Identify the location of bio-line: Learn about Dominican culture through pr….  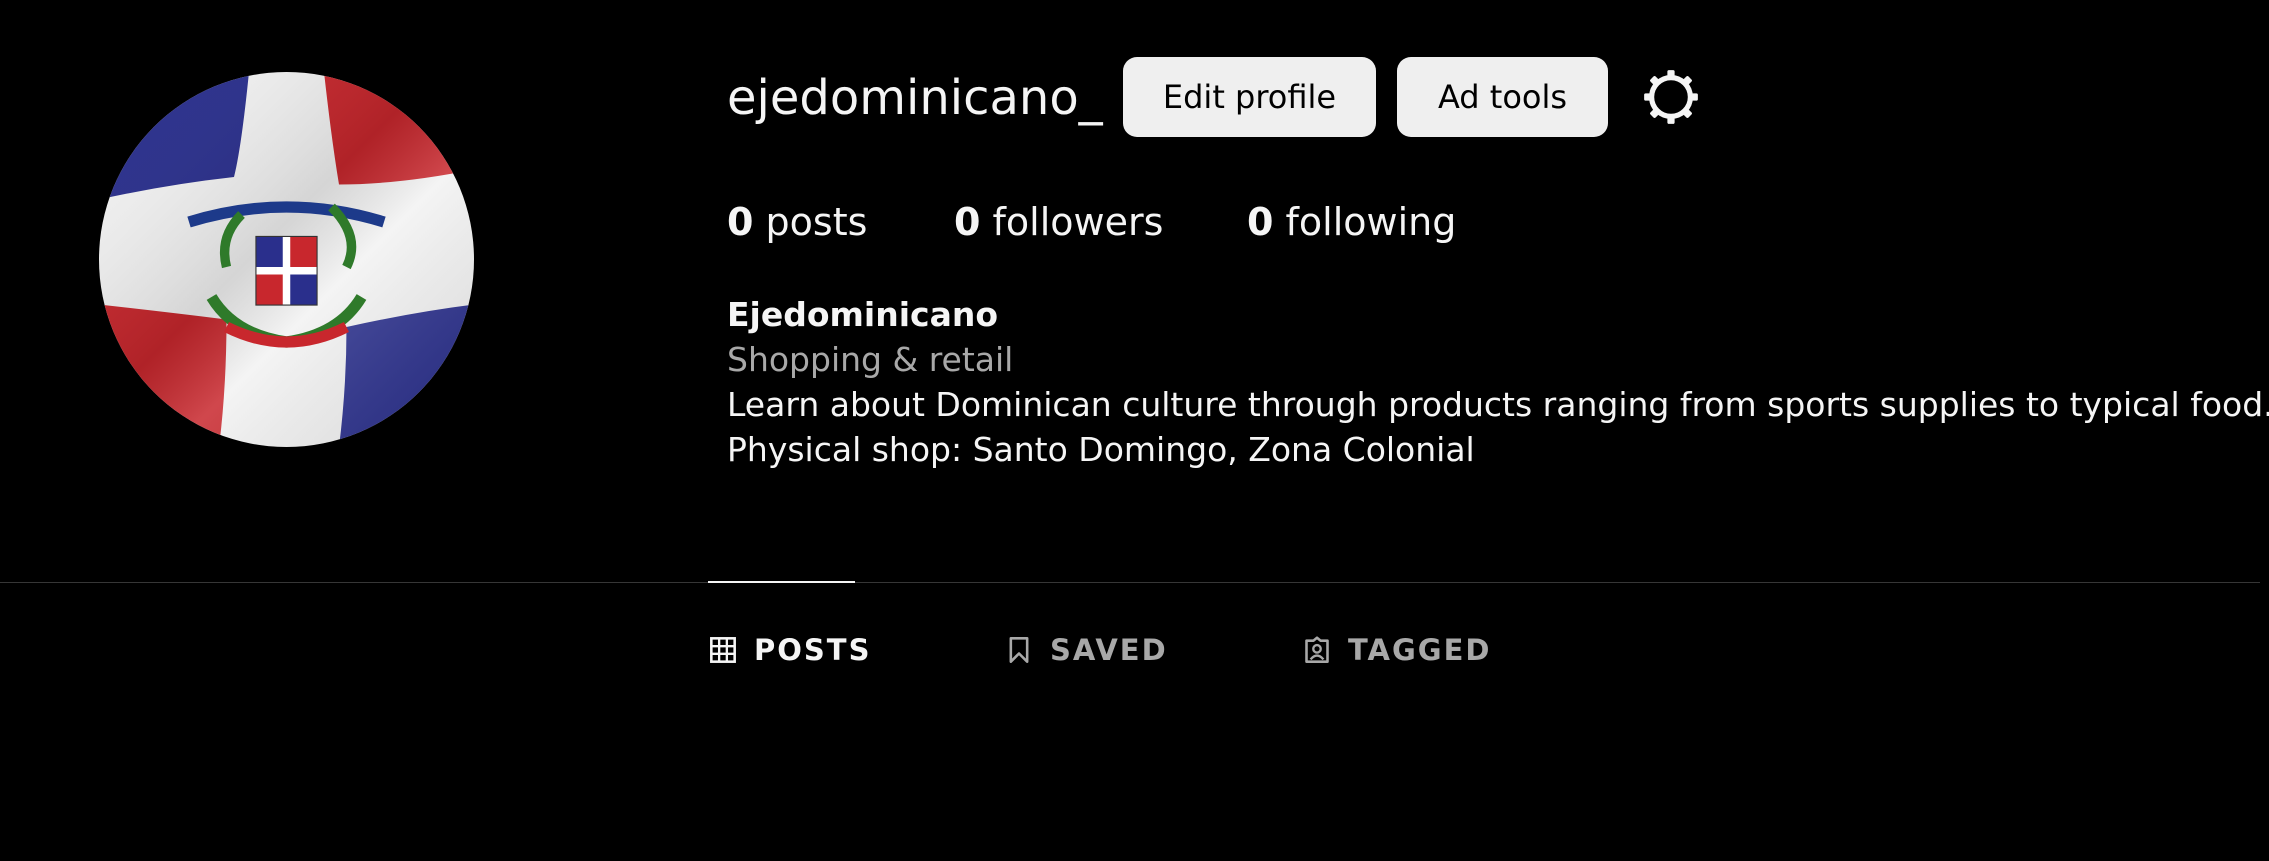
(1498, 404).